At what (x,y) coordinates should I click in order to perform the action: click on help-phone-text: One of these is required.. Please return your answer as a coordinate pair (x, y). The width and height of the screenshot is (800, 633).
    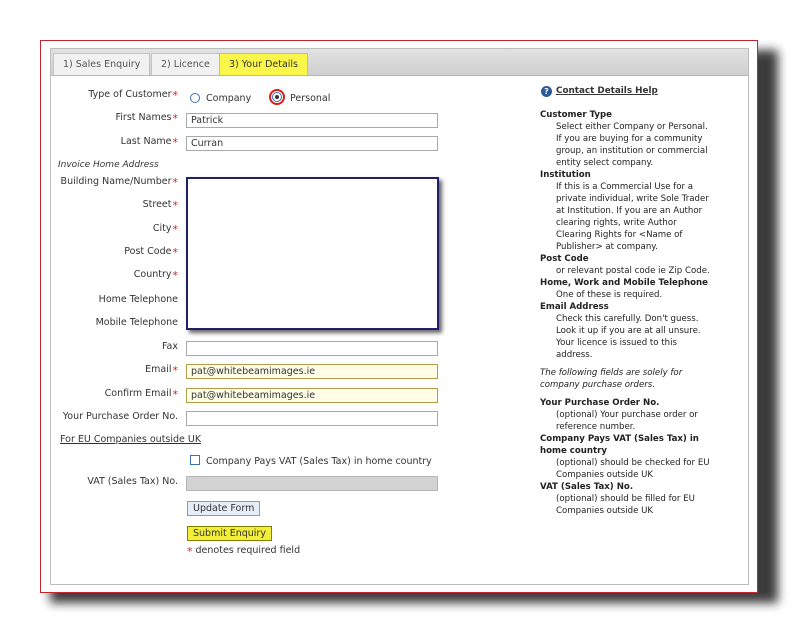
    Looking at the image, I should click on (609, 295).